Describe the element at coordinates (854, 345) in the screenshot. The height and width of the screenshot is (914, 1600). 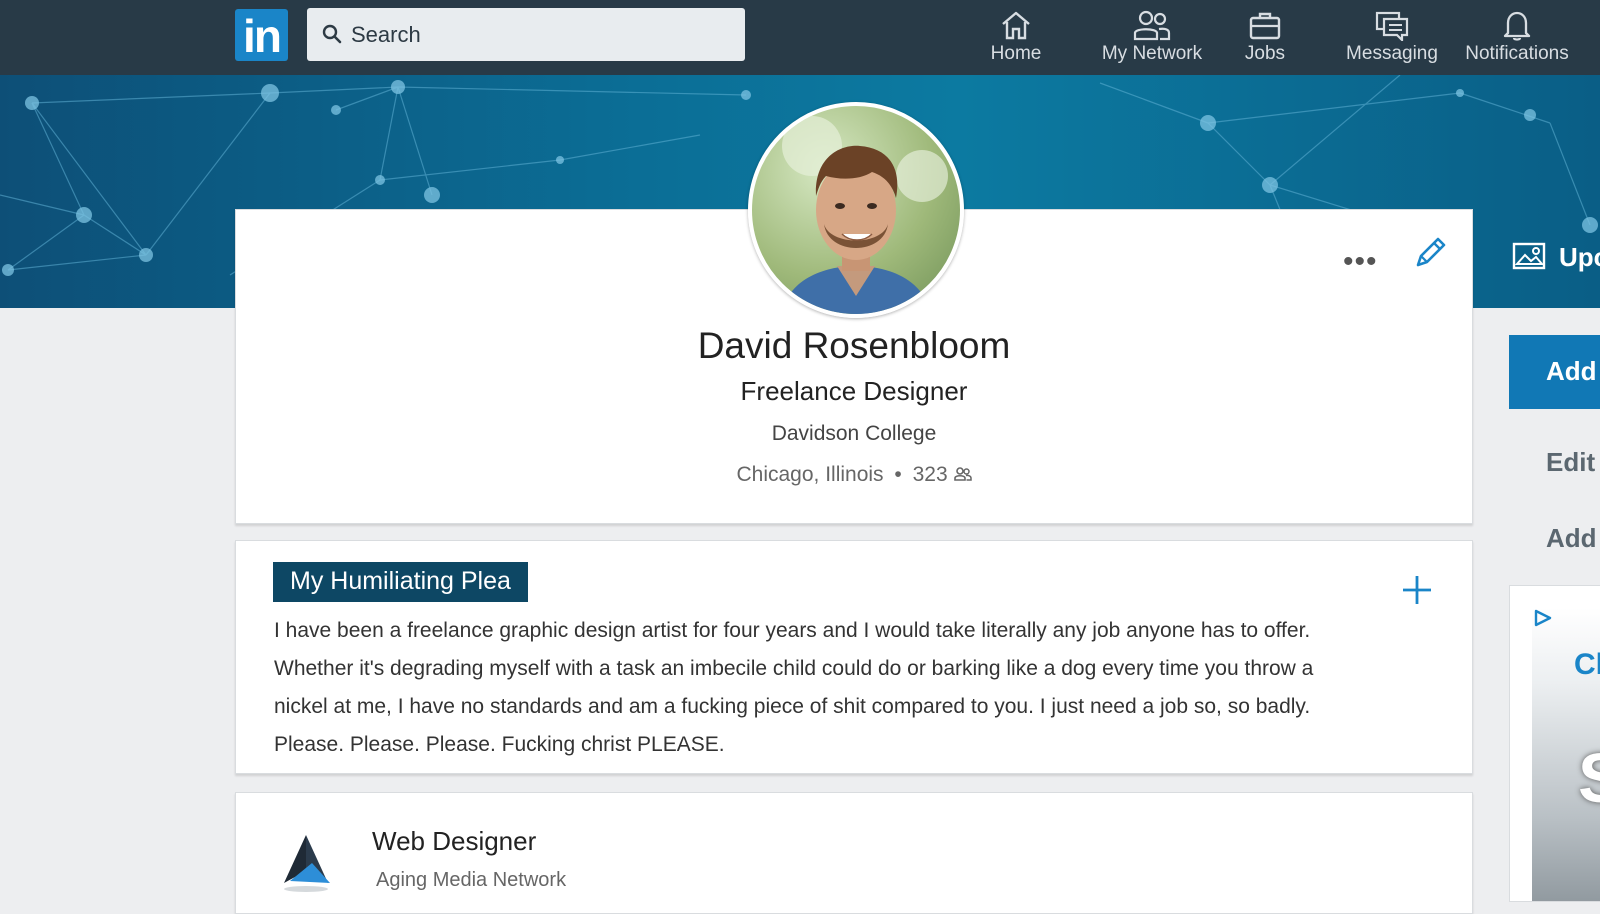
I see `profile-name: David Rosenbloom` at that location.